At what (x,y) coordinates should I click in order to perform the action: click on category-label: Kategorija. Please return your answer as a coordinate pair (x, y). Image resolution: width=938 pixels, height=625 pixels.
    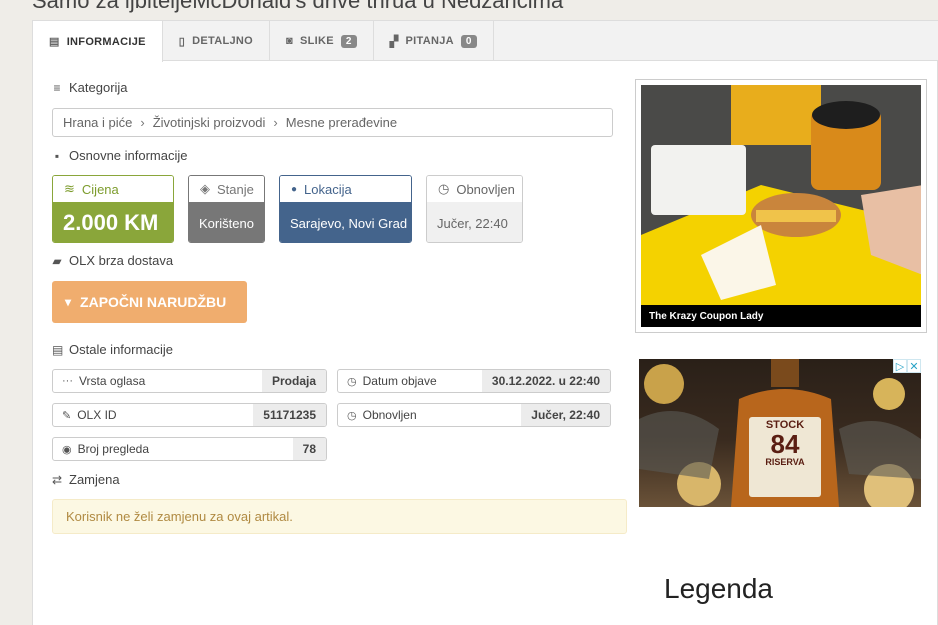
    Looking at the image, I should click on (98, 87).